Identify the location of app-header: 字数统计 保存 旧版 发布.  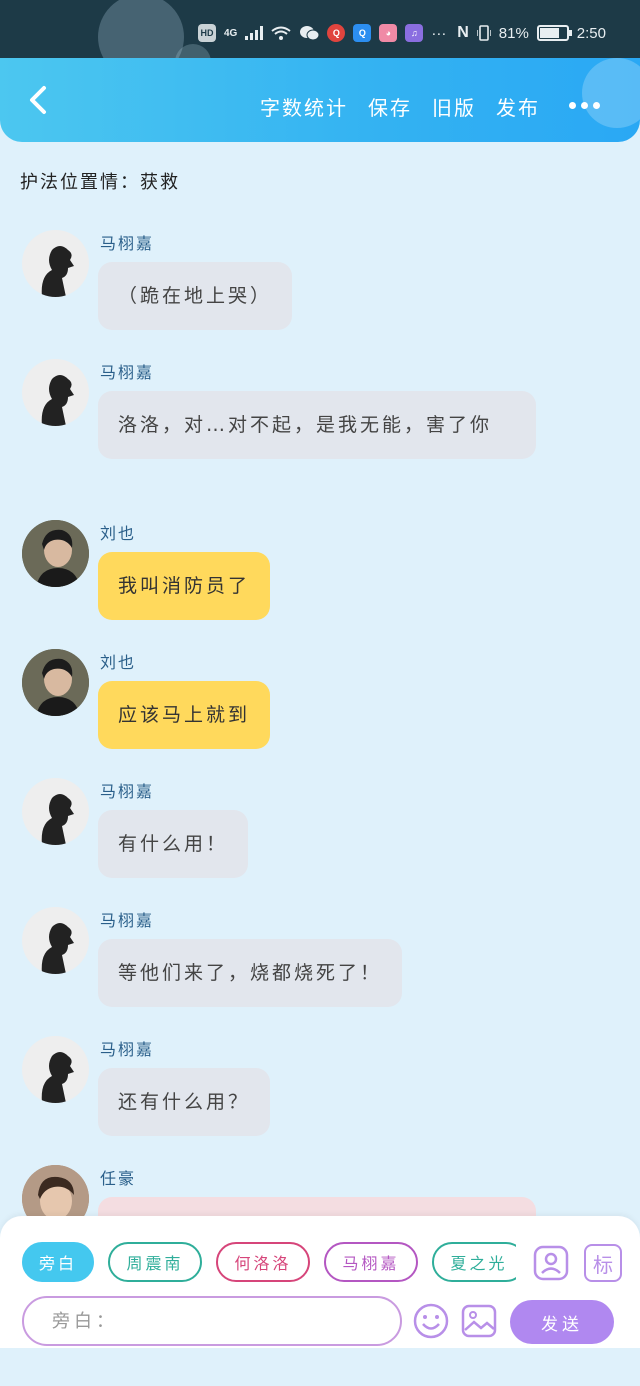
(320, 100).